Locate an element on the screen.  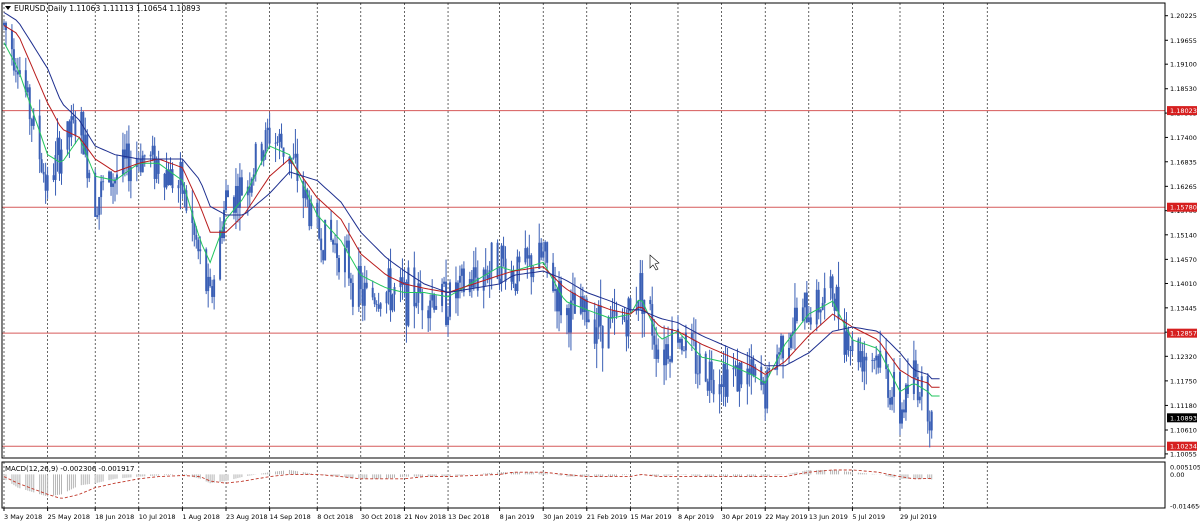
macd-header: MACD(12,26,9) -0.002306 -0.001917 is located at coordinates (69, 469).